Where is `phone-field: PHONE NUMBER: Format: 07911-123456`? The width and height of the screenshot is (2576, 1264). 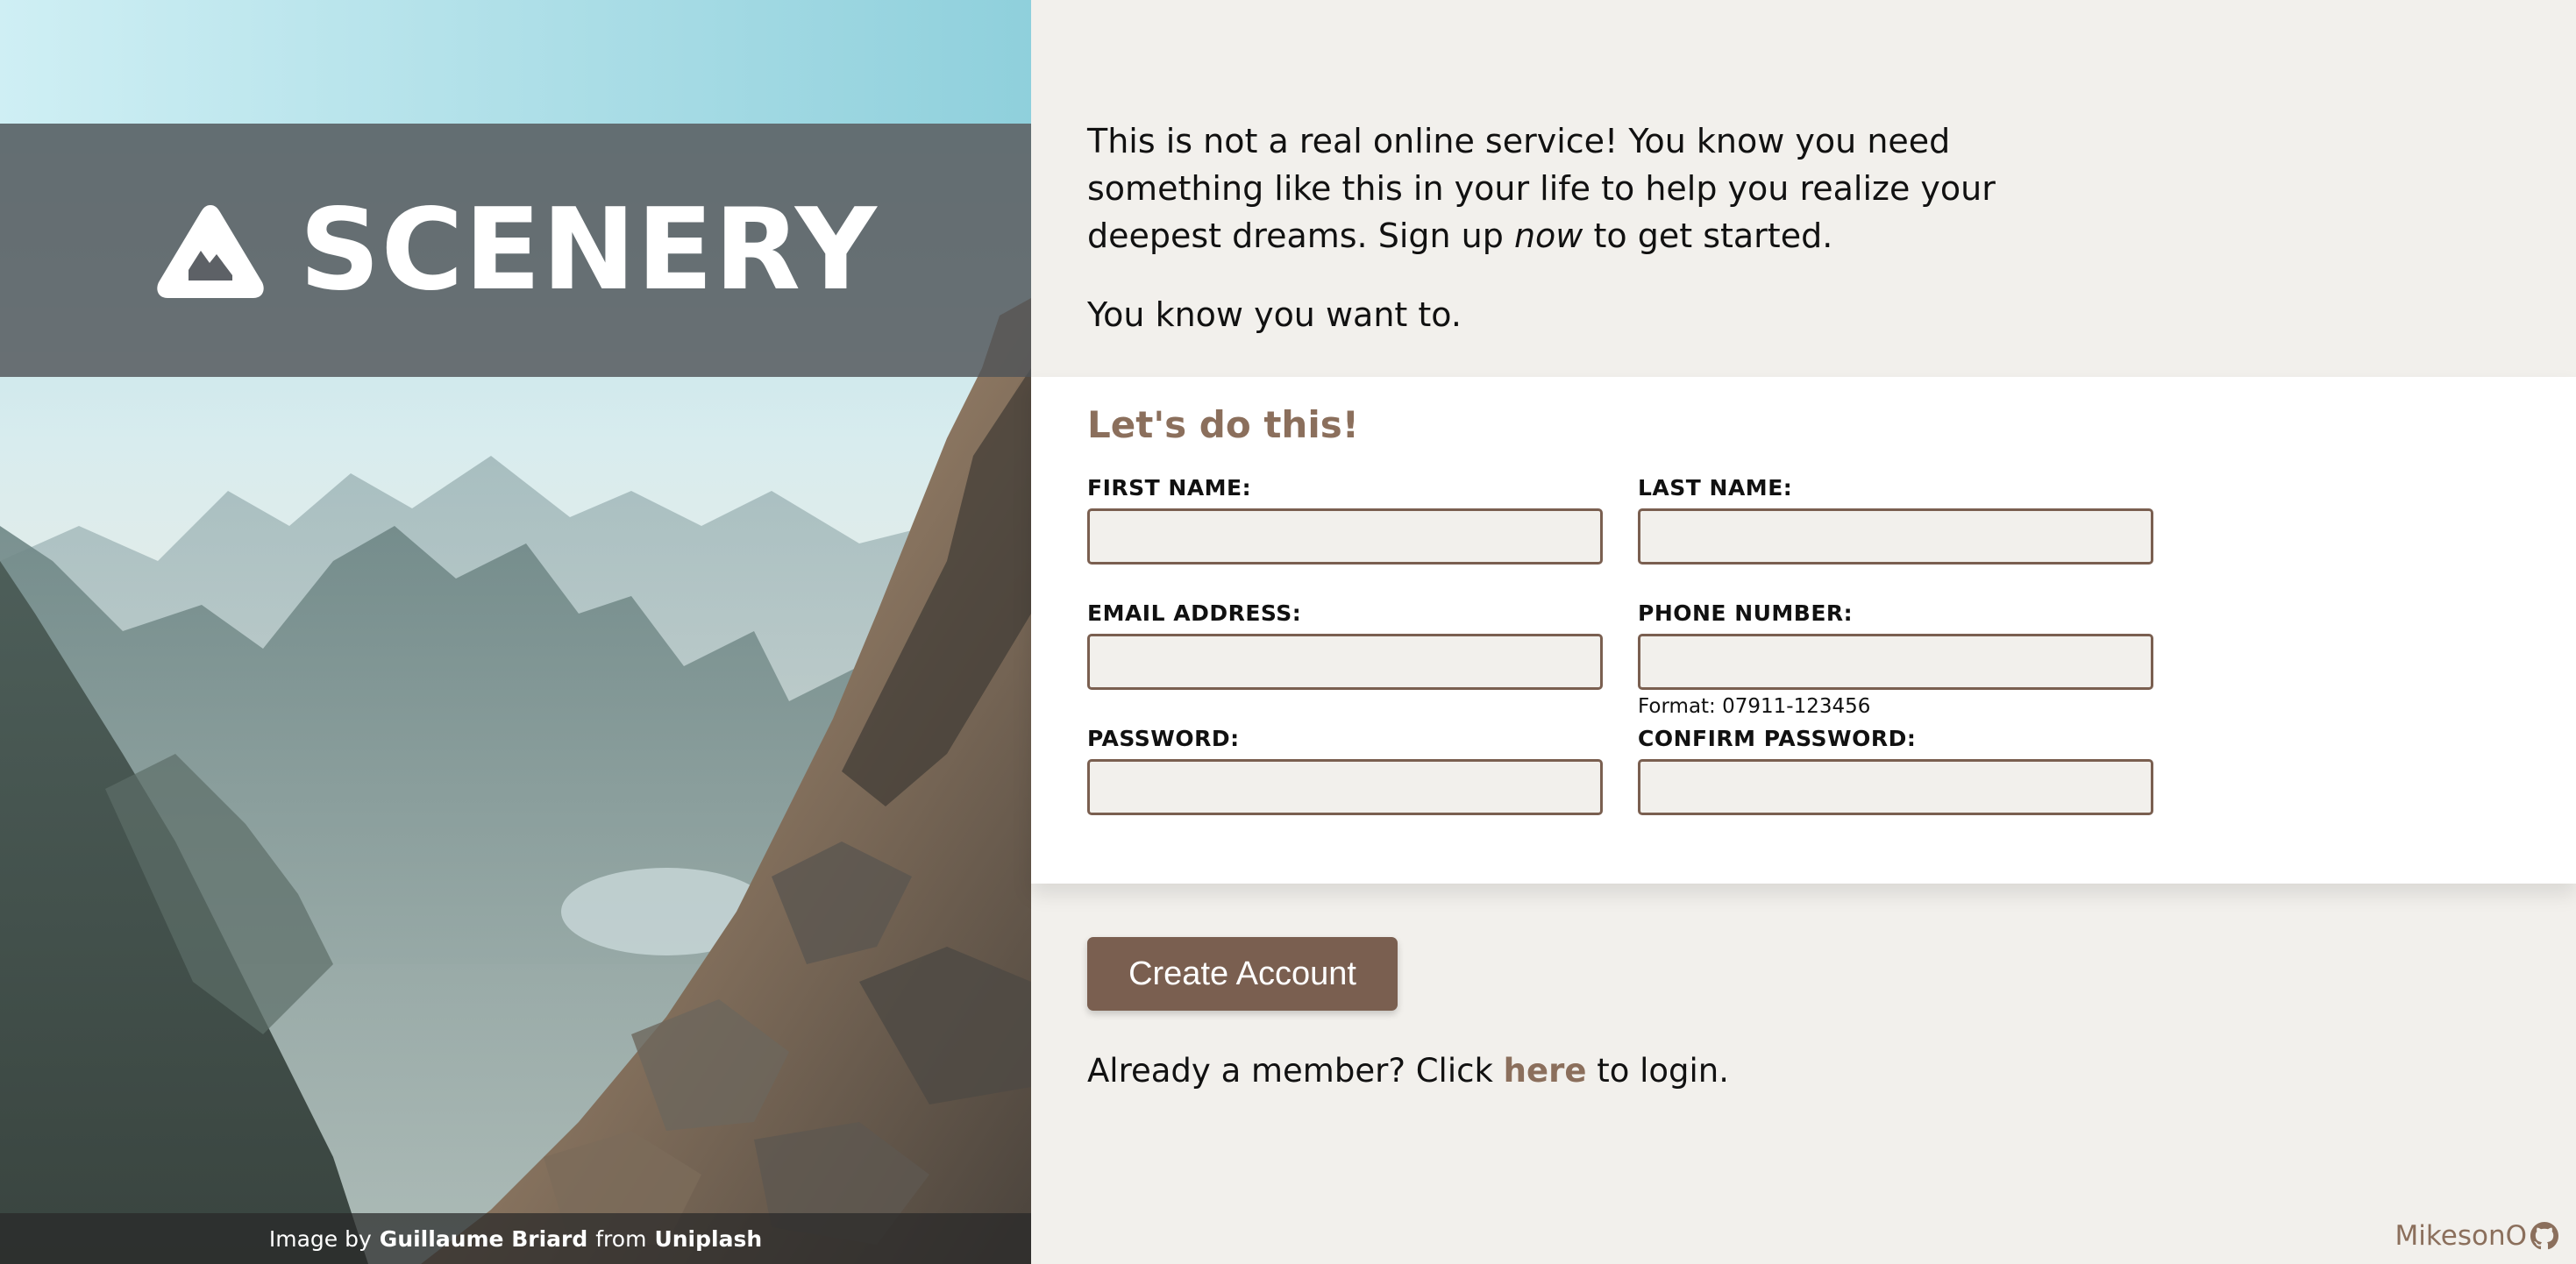 phone-field: PHONE NUMBER: Format: 07911-123456 is located at coordinates (1895, 659).